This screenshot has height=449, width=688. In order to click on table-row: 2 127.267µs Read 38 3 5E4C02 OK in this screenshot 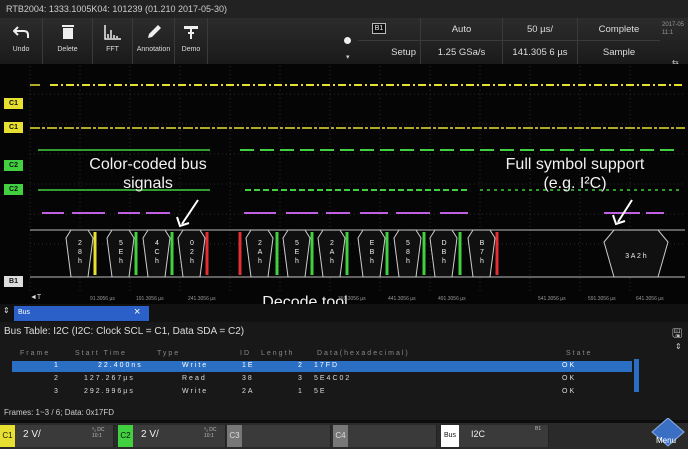, I will do `click(322, 379)`.